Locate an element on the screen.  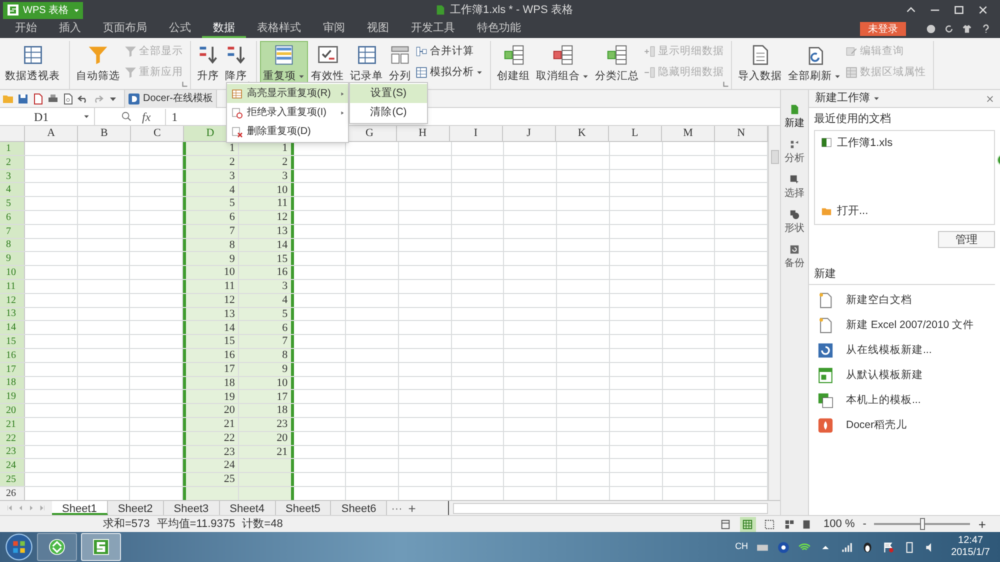
preview-icon is located at coordinates (68, 98).